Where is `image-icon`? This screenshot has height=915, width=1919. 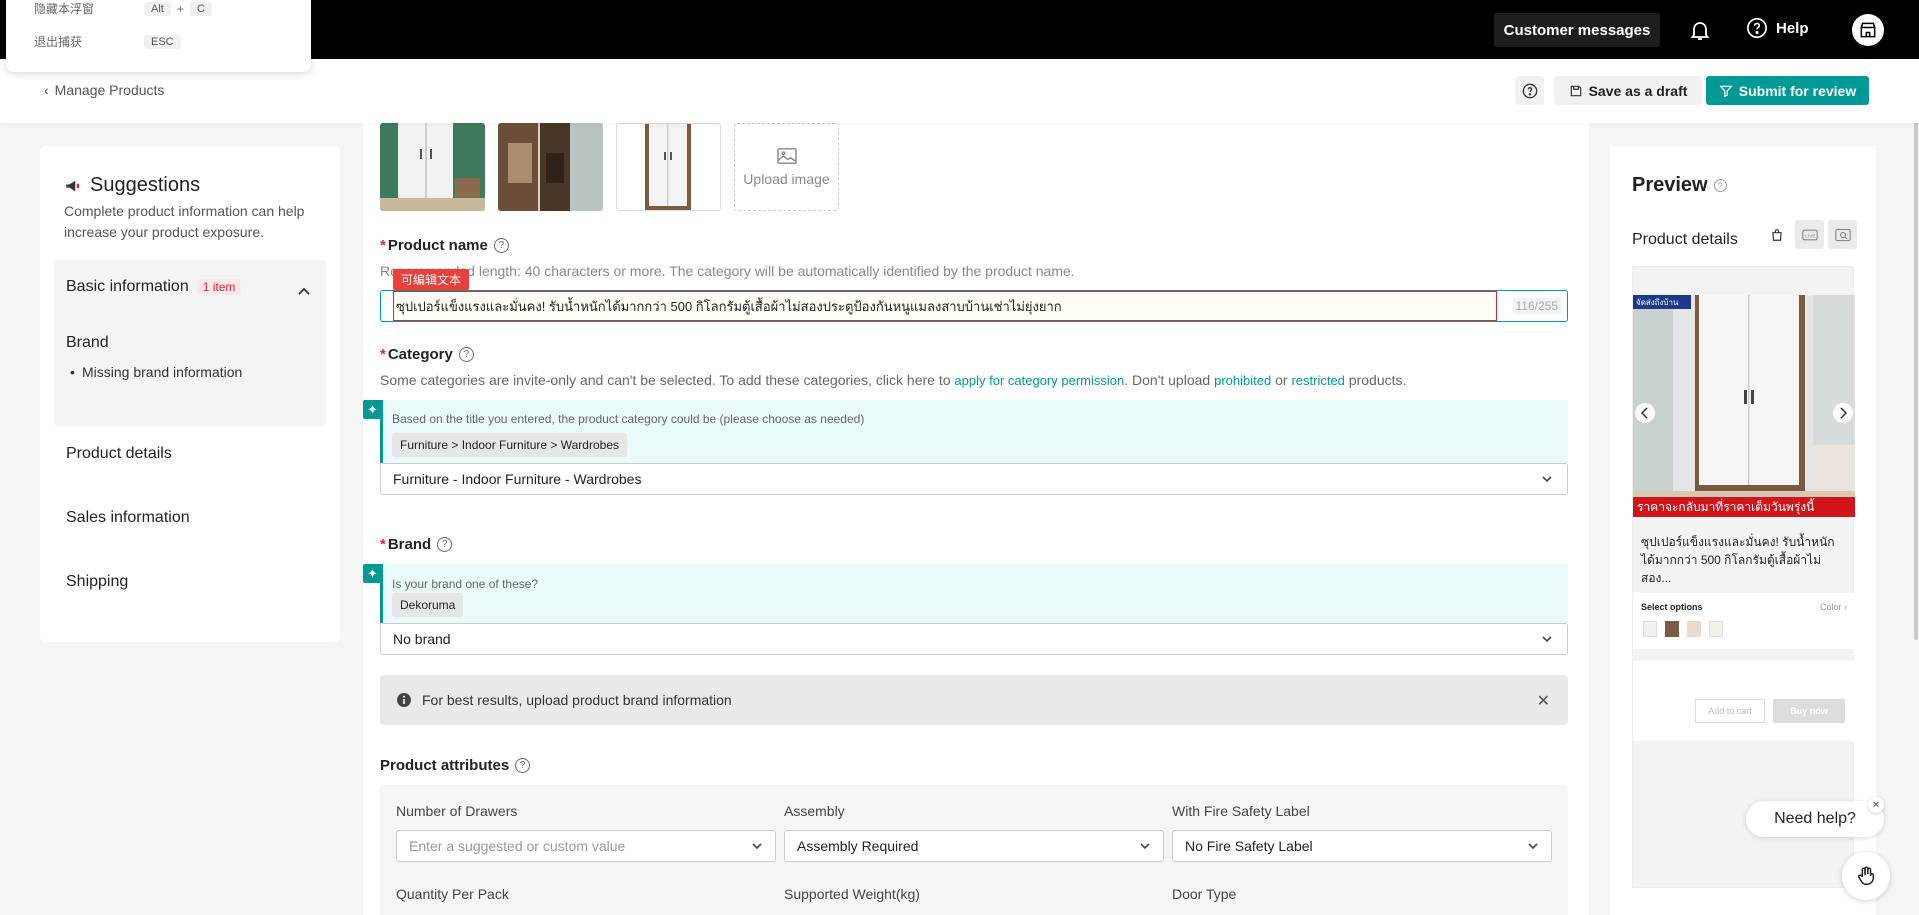
image-icon is located at coordinates (786, 156).